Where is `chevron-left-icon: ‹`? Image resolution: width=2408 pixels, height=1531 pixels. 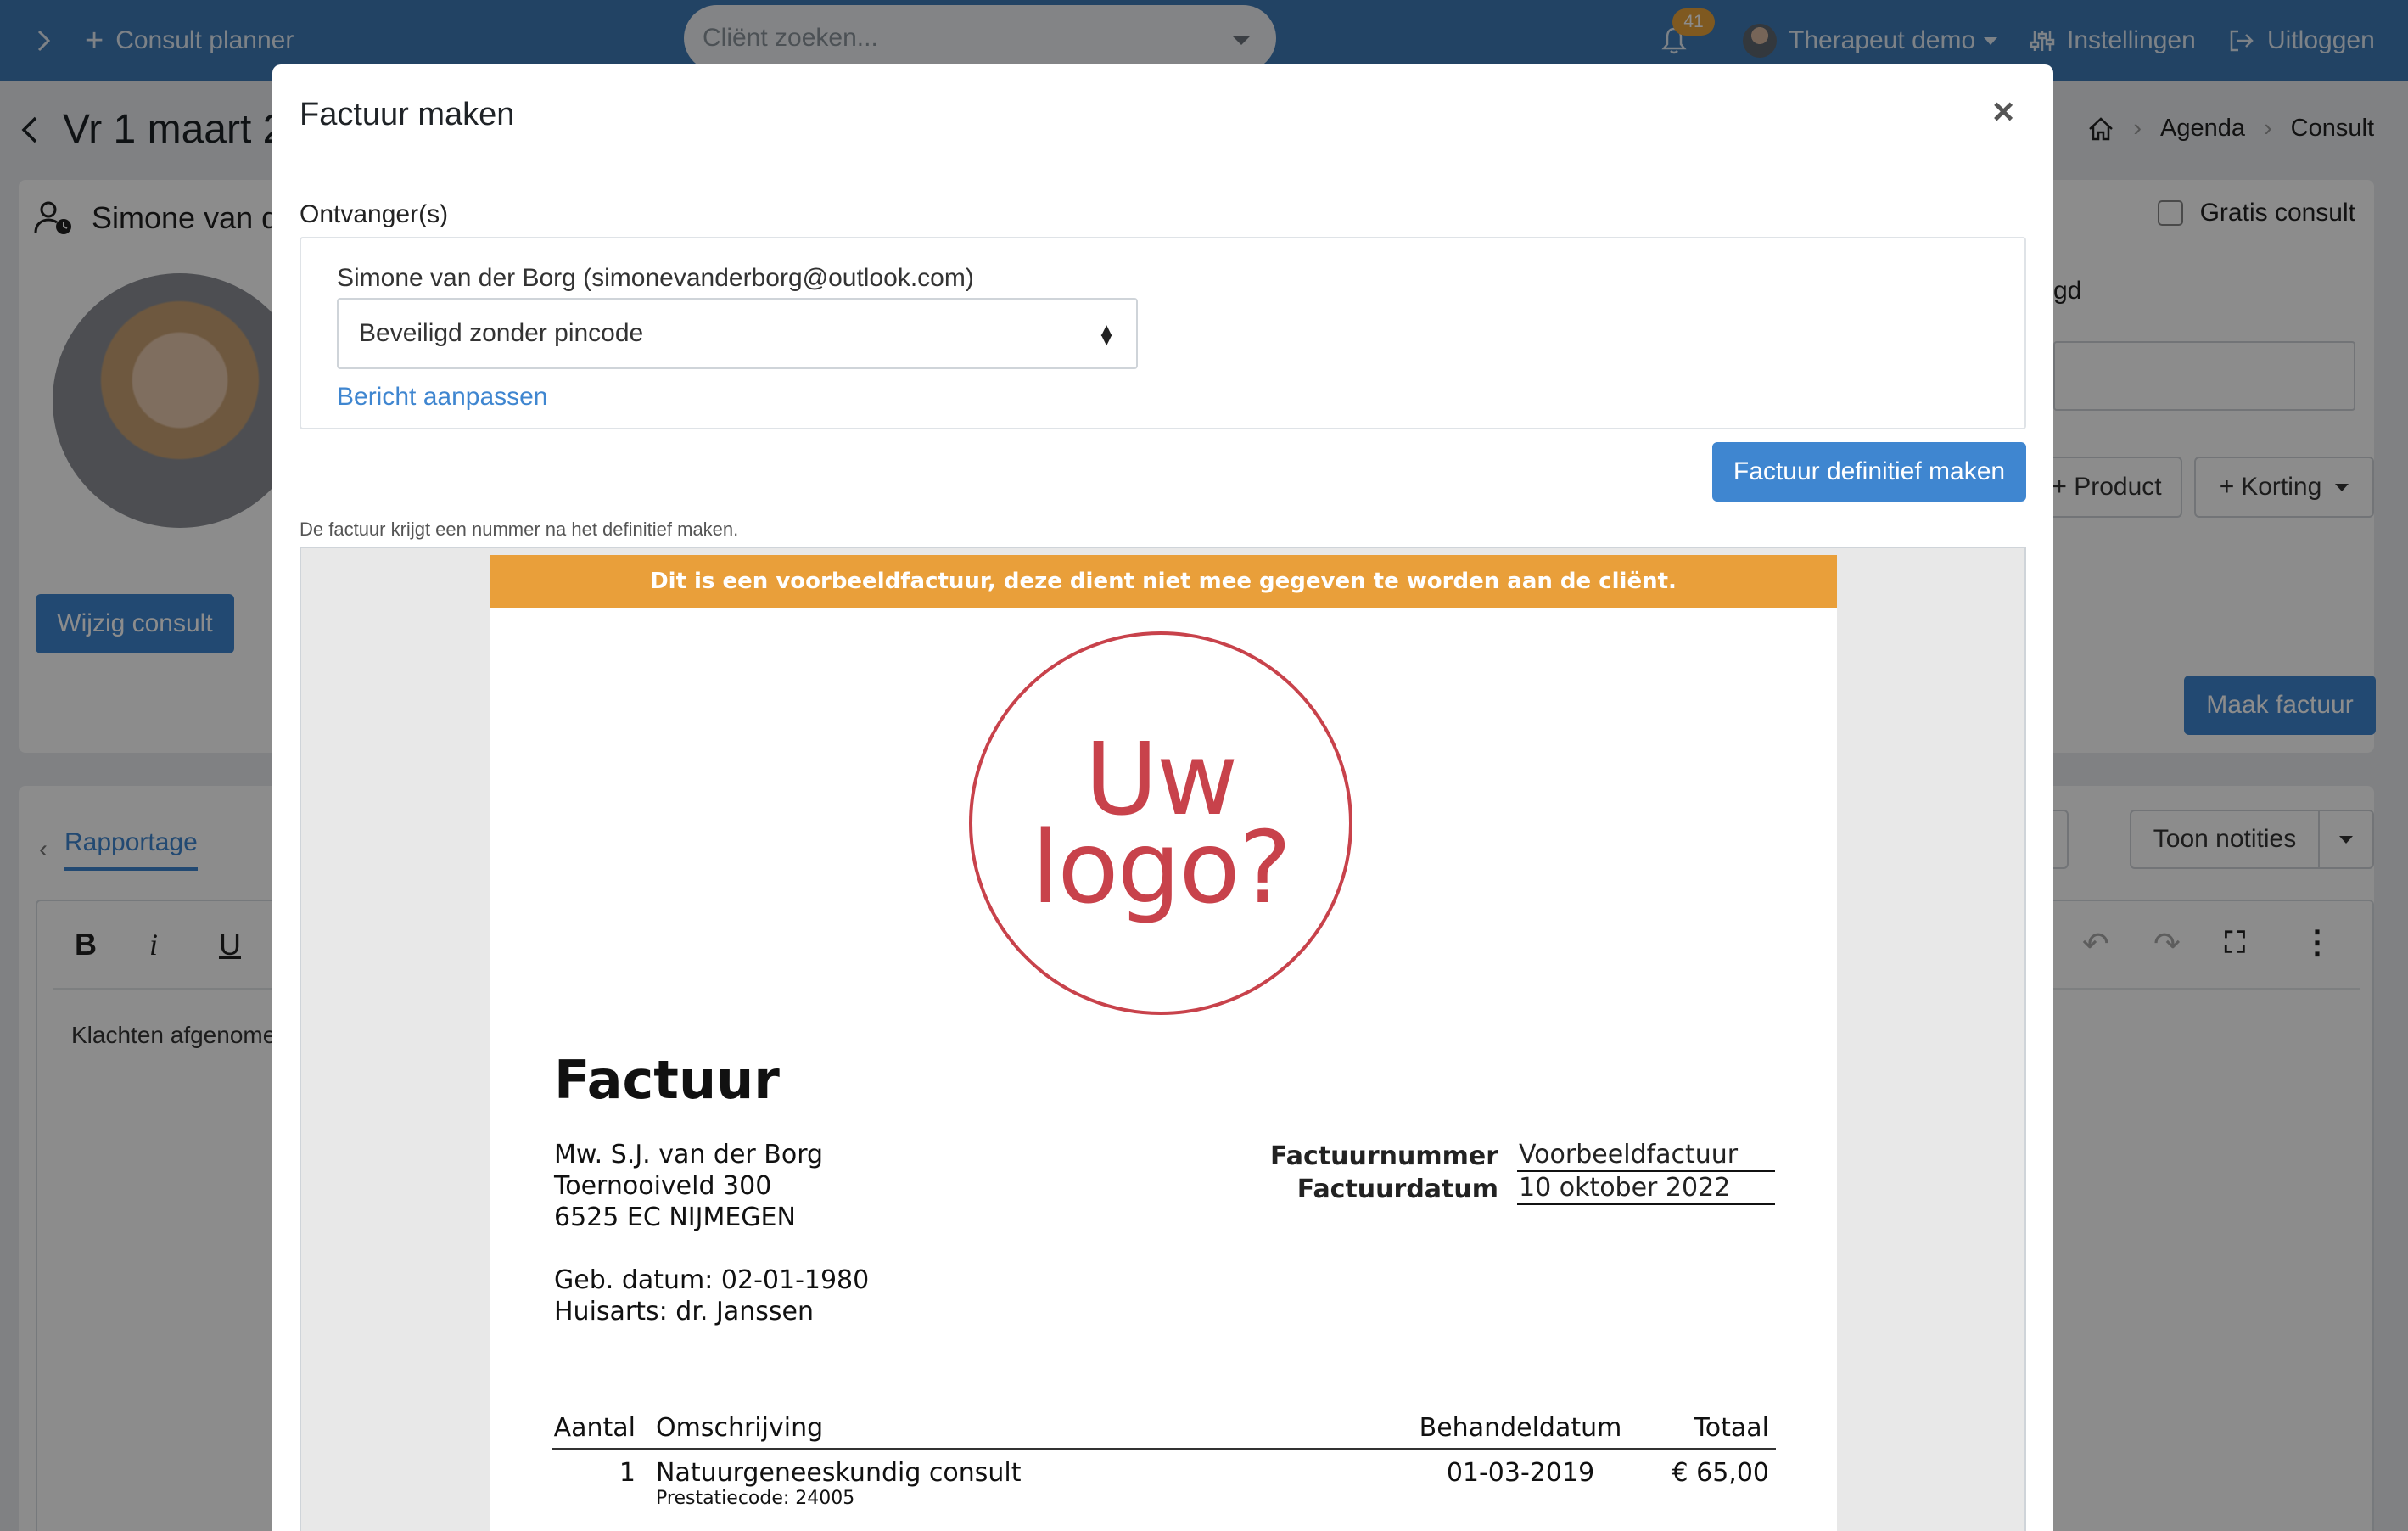 chevron-left-icon: ‹ is located at coordinates (44, 849).